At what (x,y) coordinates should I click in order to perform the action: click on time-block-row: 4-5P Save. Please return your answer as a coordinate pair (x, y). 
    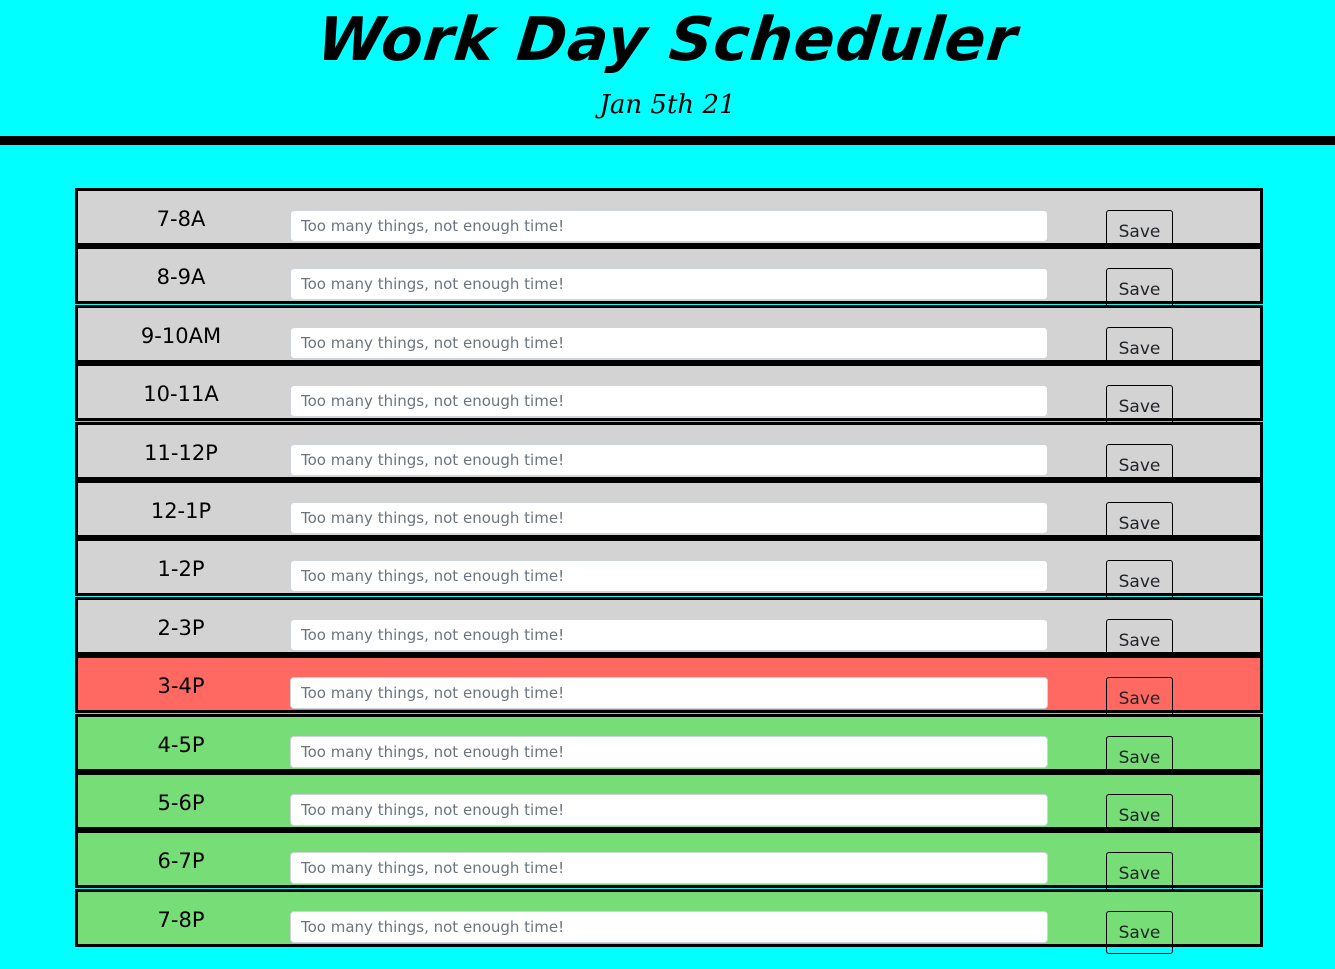
    Looking at the image, I should click on (669, 746).